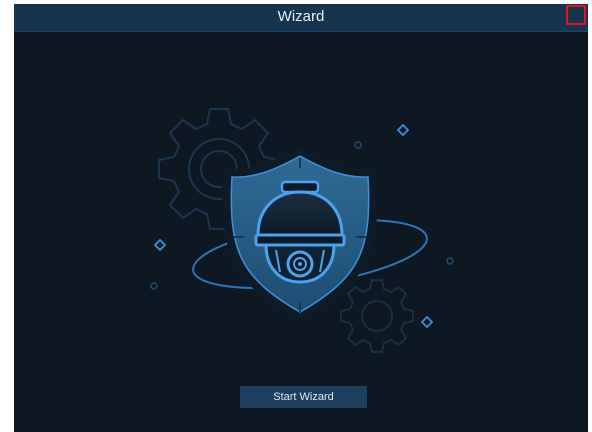 Image resolution: width=592 pixels, height=432 pixels. Describe the element at coordinates (303, 397) in the screenshot. I see `start-wizard-button: Start Wizard` at that location.